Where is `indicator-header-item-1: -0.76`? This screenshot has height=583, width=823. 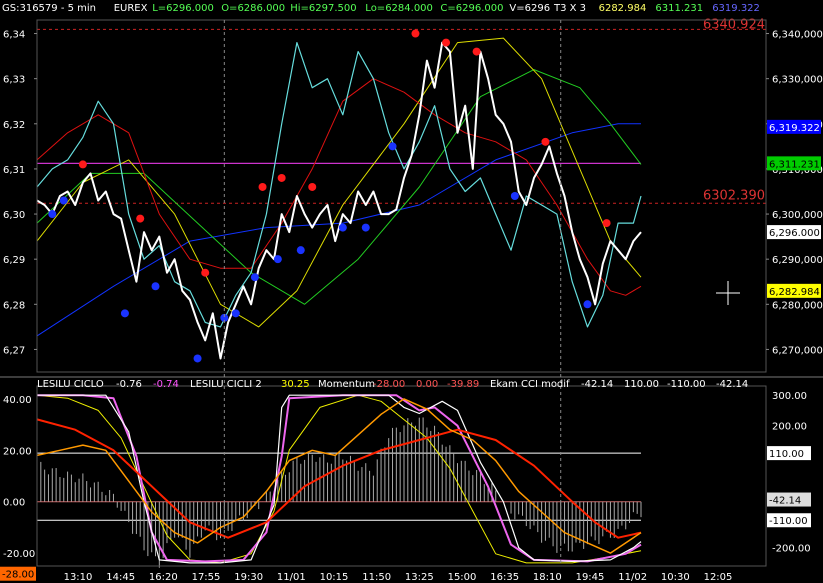 indicator-header-item-1: -0.76 is located at coordinates (129, 384).